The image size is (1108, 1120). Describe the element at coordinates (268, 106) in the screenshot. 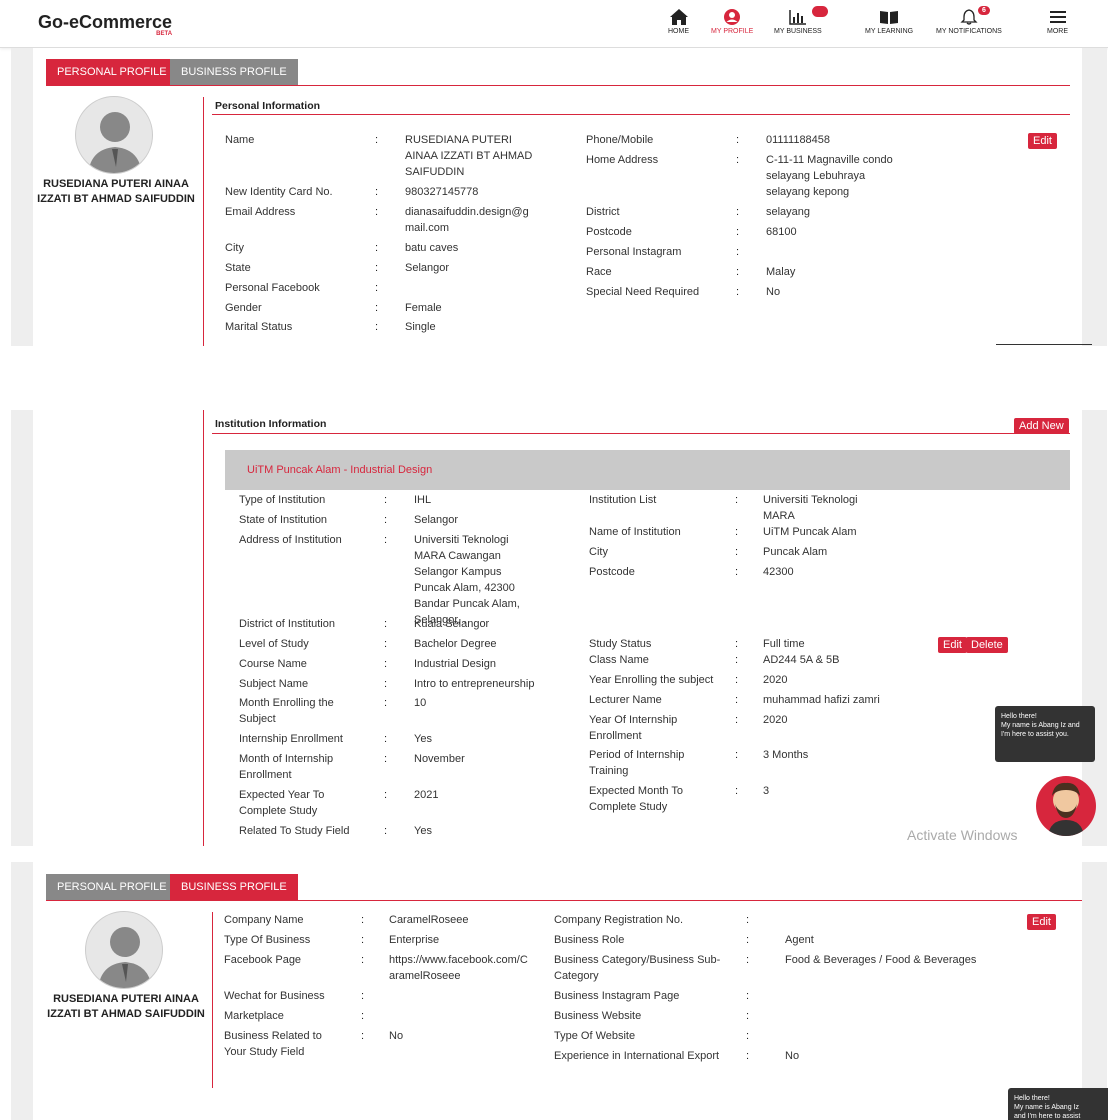

I see `section-title-personal: Personal Information` at that location.